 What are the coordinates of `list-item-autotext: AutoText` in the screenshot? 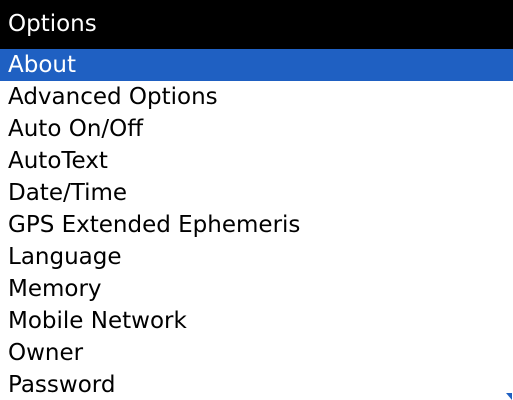 It's located at (256, 161).